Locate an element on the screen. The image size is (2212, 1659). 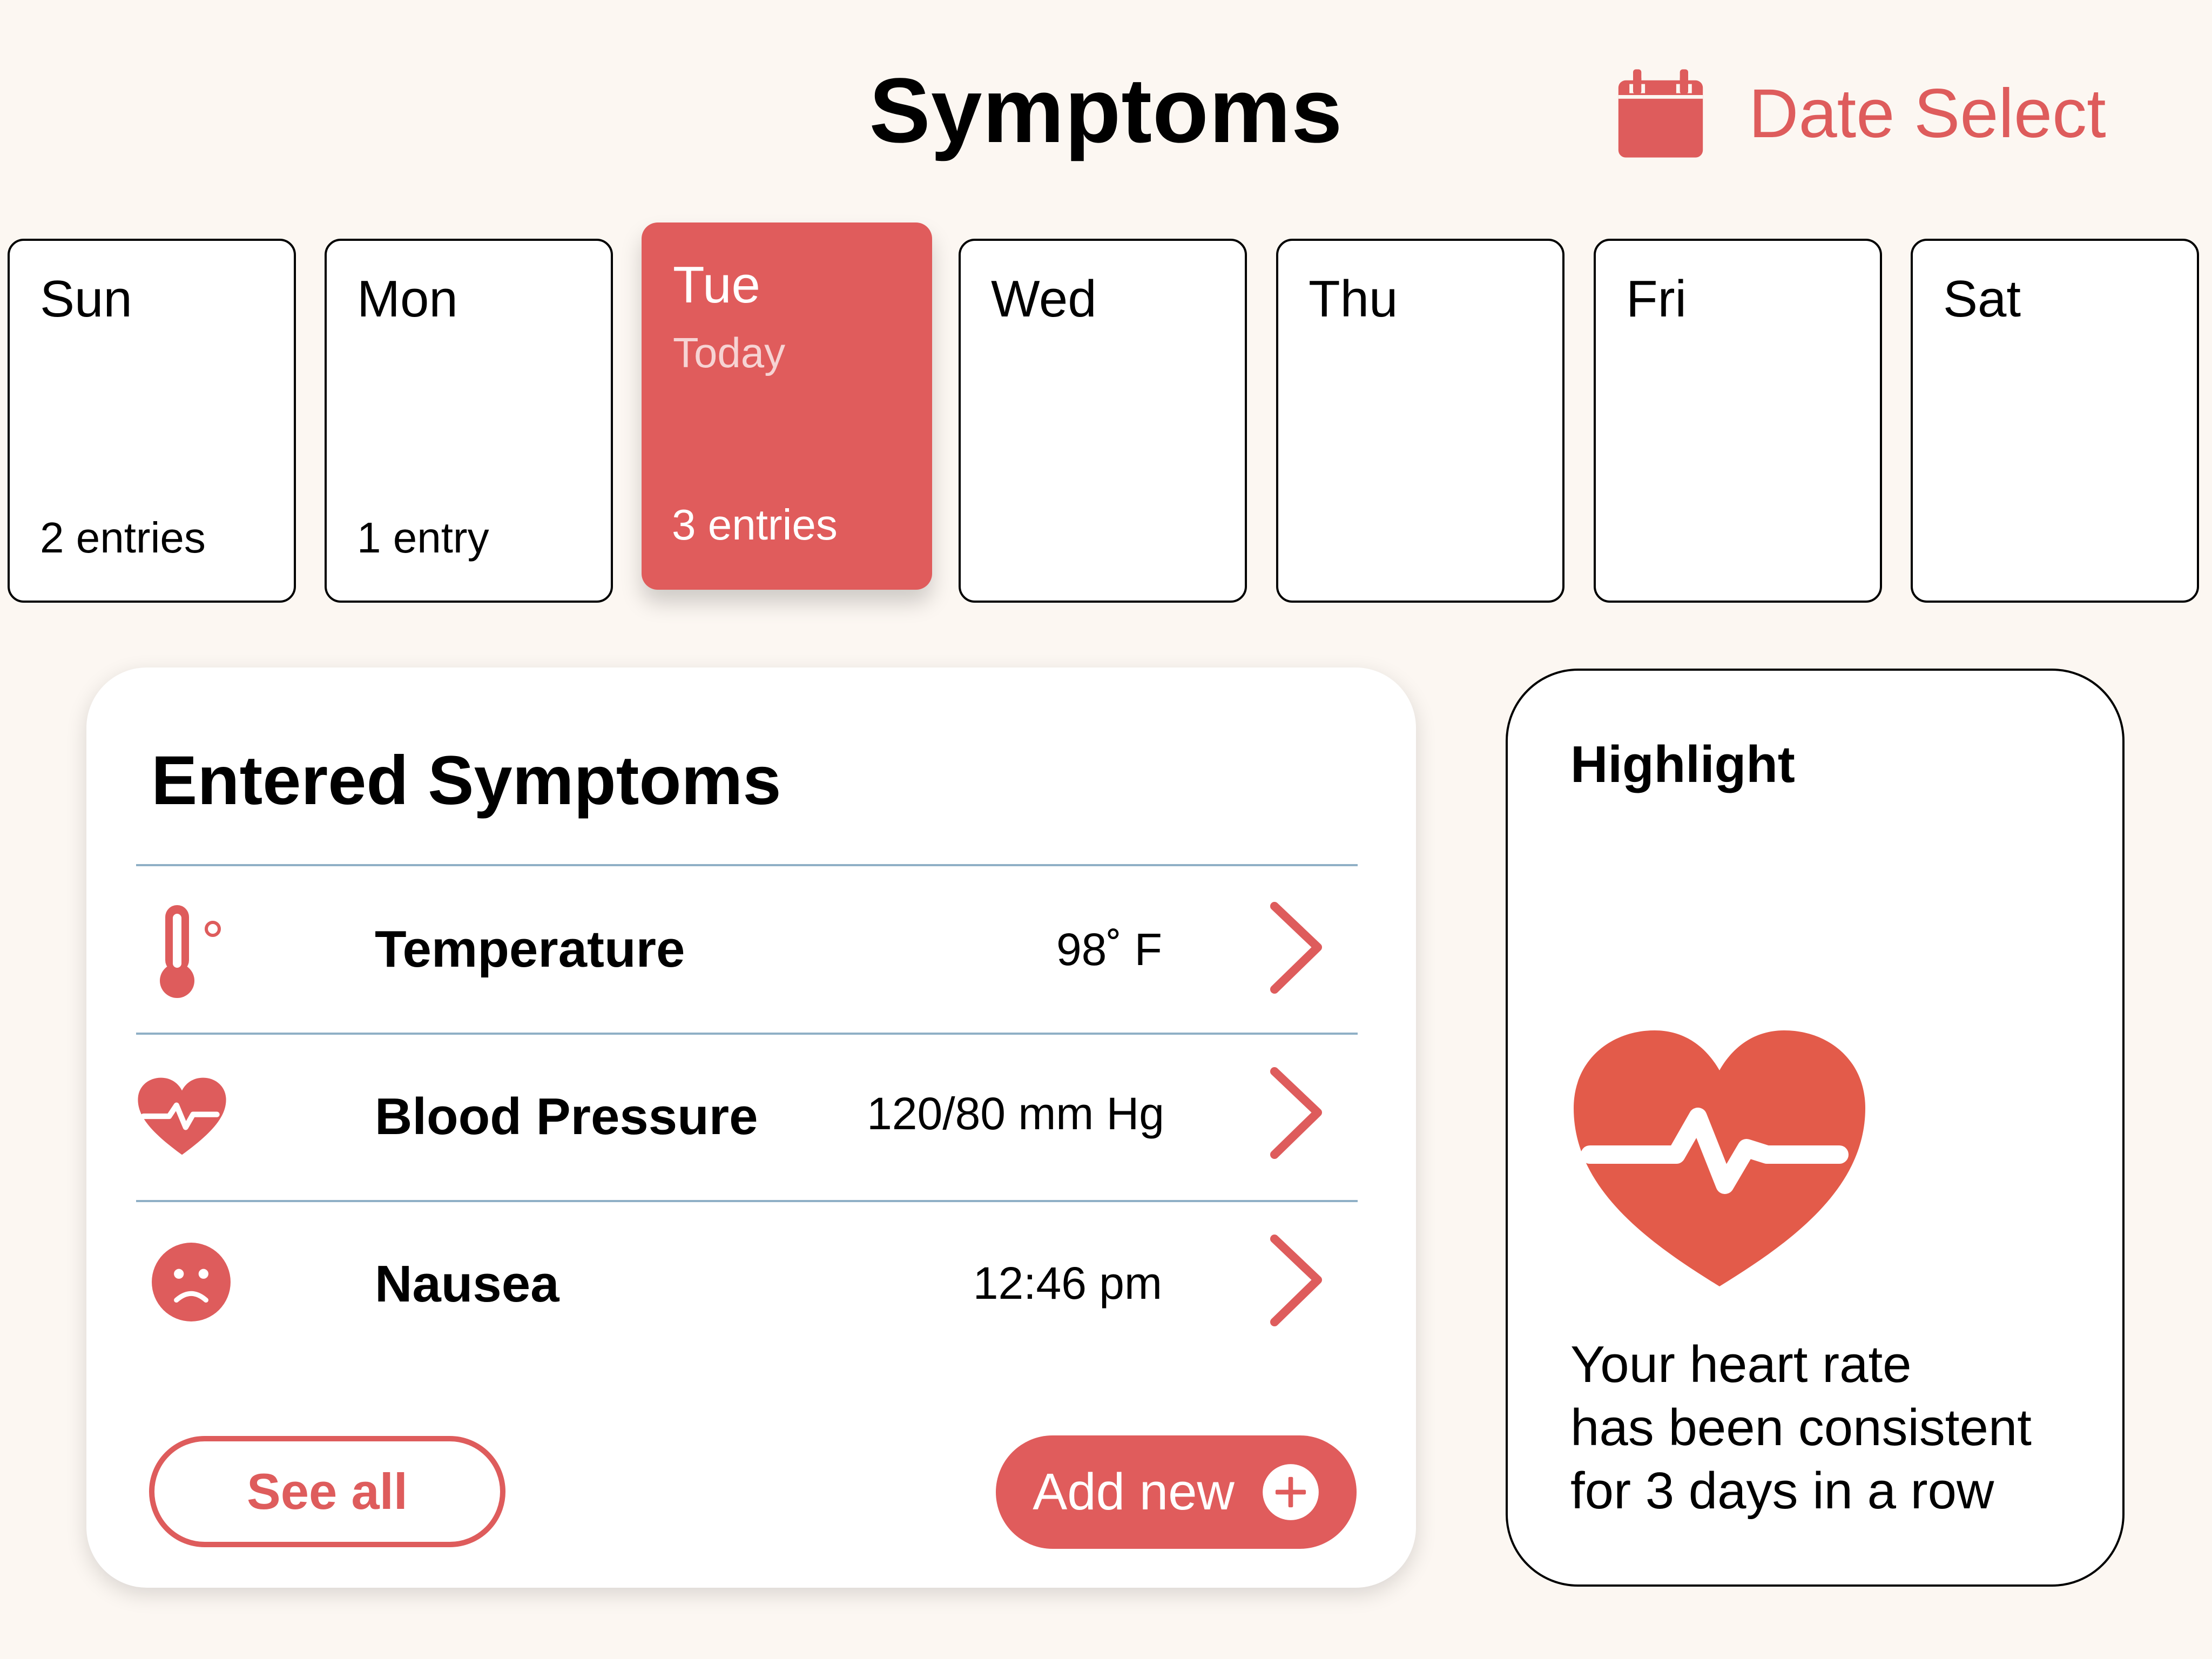
day-card-sun: Sun 2 entries is located at coordinates (152, 421).